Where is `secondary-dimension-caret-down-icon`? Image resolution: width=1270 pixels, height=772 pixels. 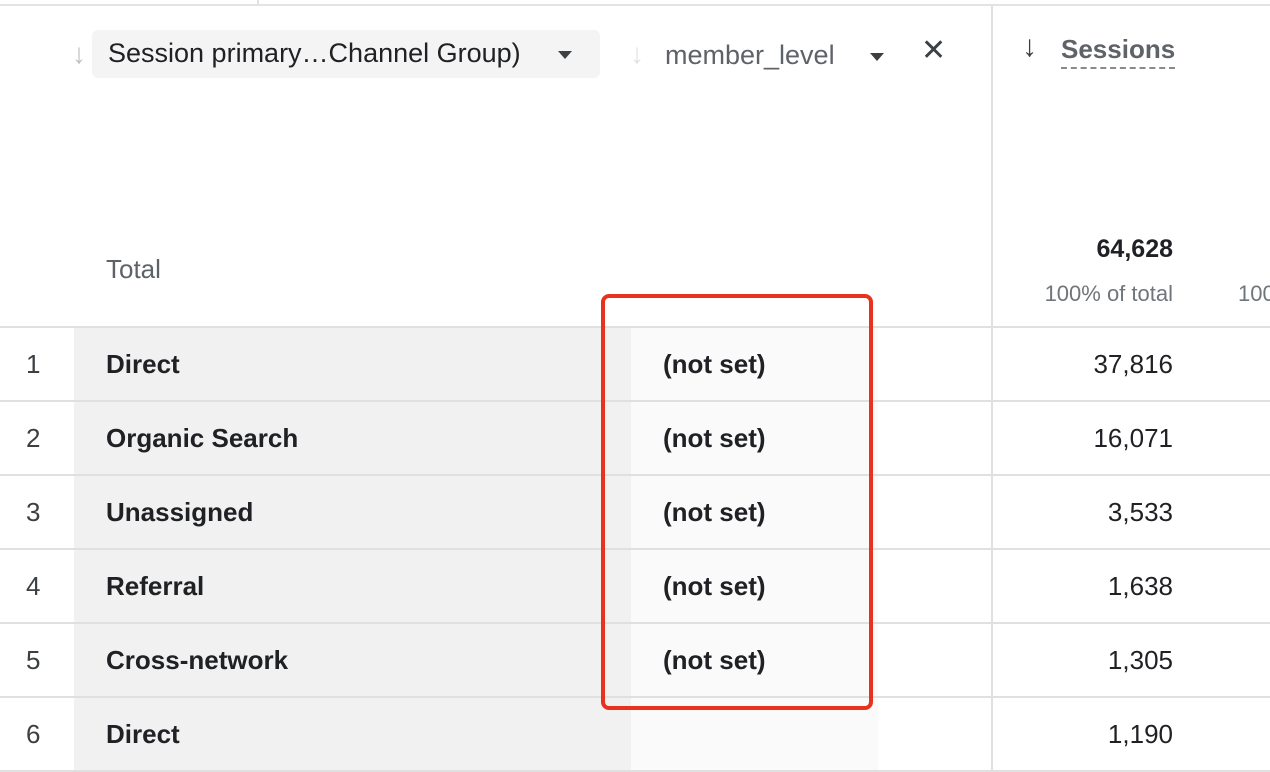
secondary-dimension-caret-down-icon is located at coordinates (877, 57).